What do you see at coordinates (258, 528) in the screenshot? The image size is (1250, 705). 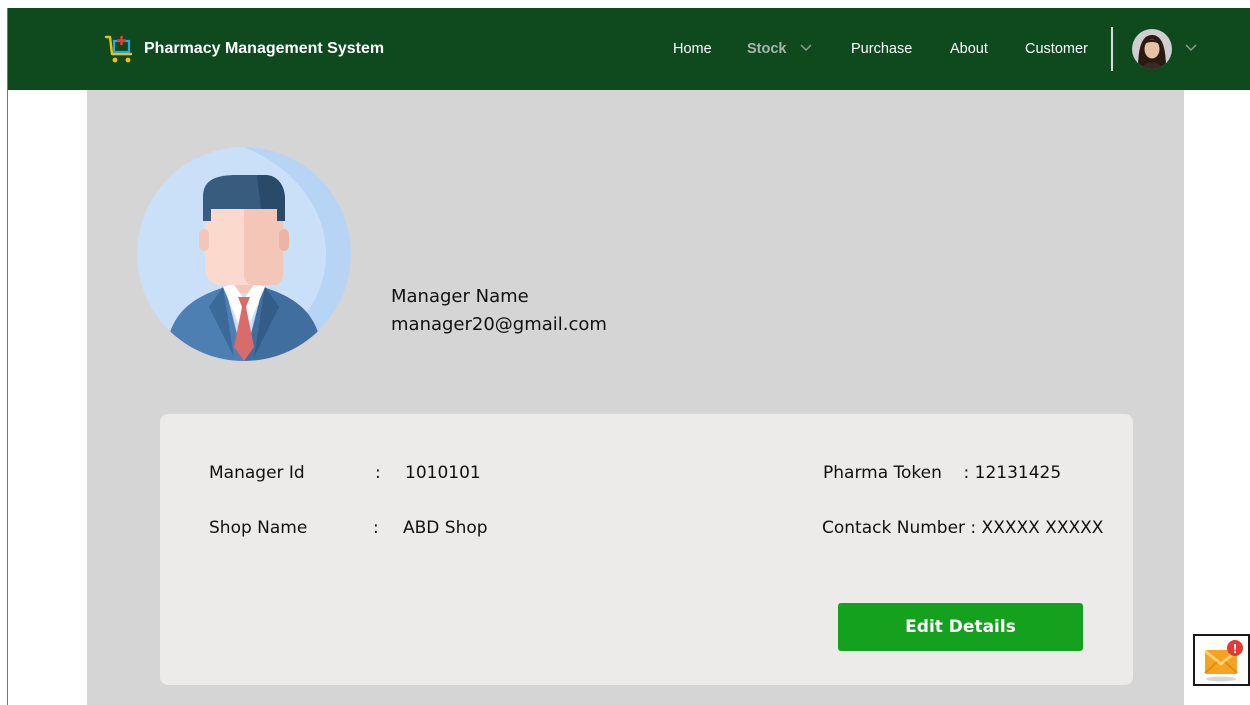 I see `shop-name-label: Shop Name` at bounding box center [258, 528].